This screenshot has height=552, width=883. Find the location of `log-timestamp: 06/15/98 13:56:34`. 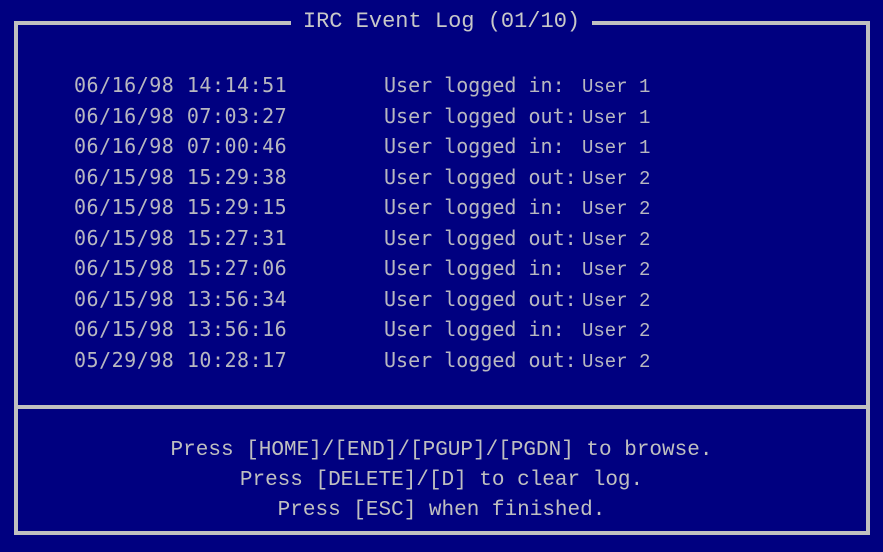

log-timestamp: 06/15/98 13:56:34 is located at coordinates (181, 298).